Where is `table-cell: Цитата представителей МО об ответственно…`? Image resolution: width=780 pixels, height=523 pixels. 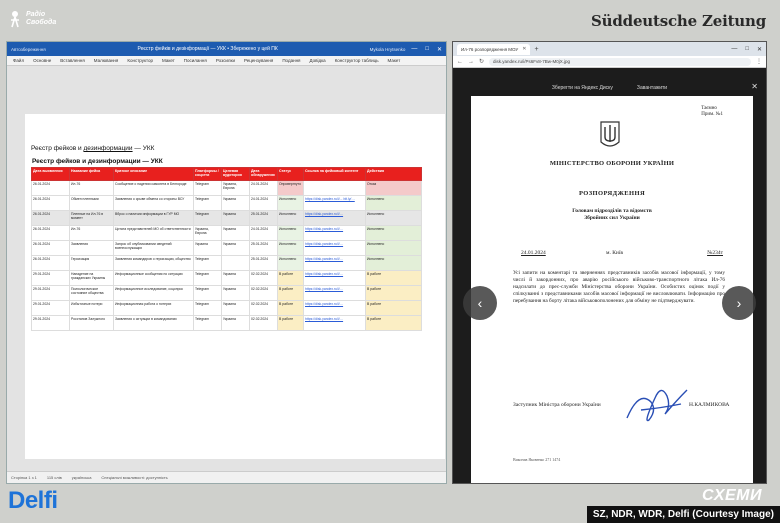 table-cell: Цитата представителей МО об ответственно… is located at coordinates (153, 233).